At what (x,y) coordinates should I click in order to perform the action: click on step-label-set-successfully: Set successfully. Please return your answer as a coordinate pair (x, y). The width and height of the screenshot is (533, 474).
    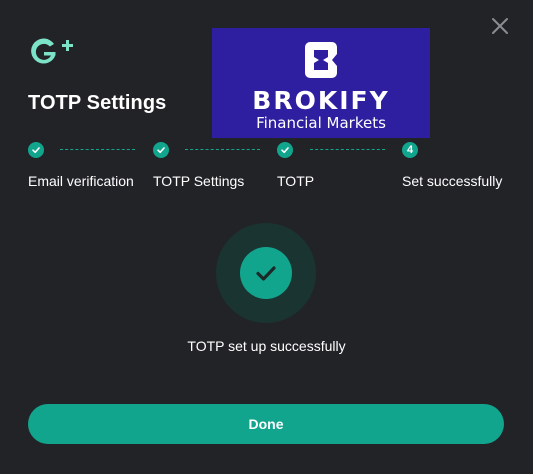
    Looking at the image, I should click on (452, 181).